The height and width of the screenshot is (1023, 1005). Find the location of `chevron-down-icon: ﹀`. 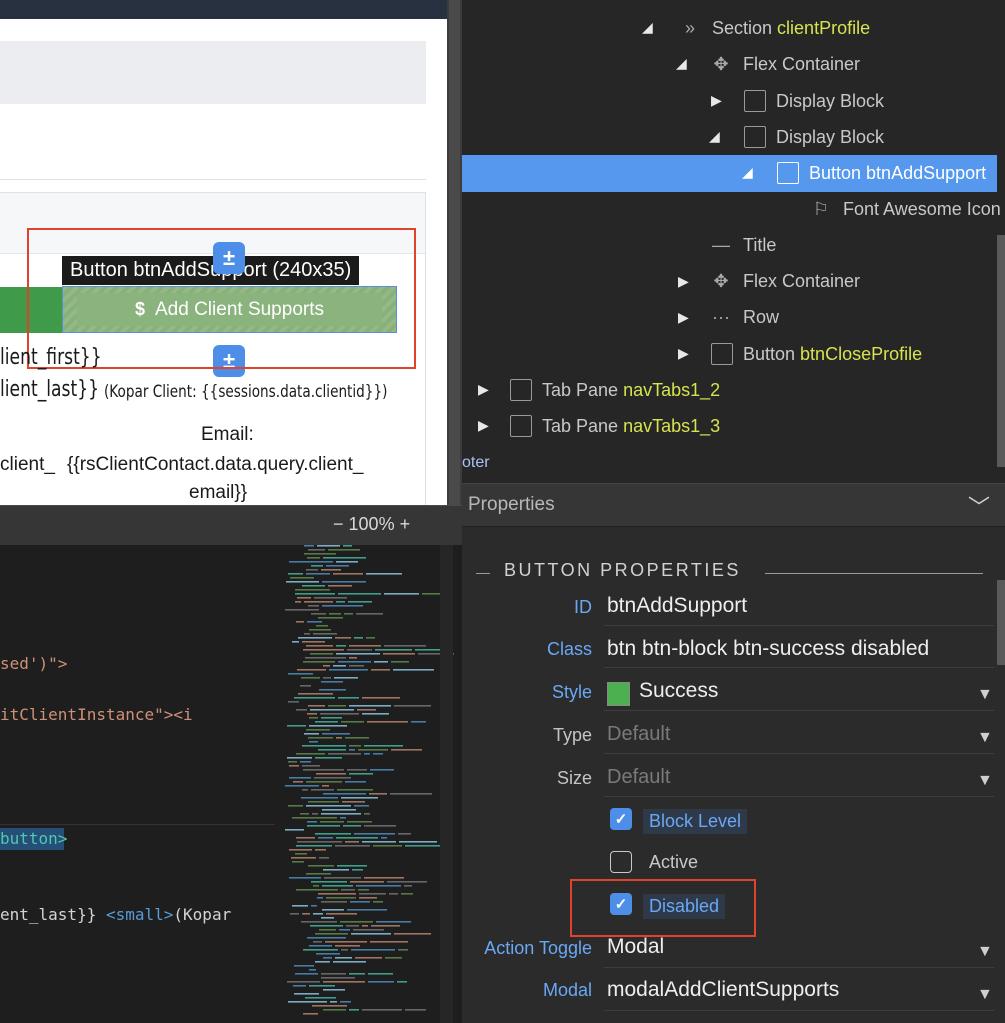

chevron-down-icon: ﹀ is located at coordinates (979, 506).